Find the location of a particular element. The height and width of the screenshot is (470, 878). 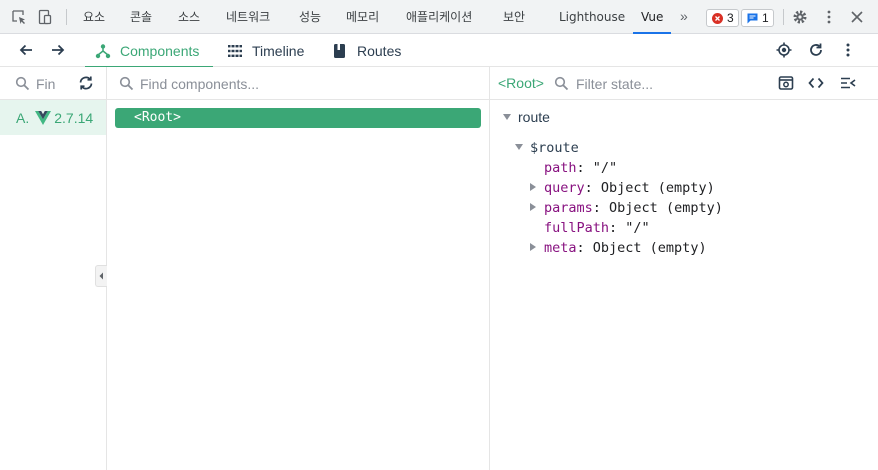

state-row: query: Object (empty) is located at coordinates (629, 188).